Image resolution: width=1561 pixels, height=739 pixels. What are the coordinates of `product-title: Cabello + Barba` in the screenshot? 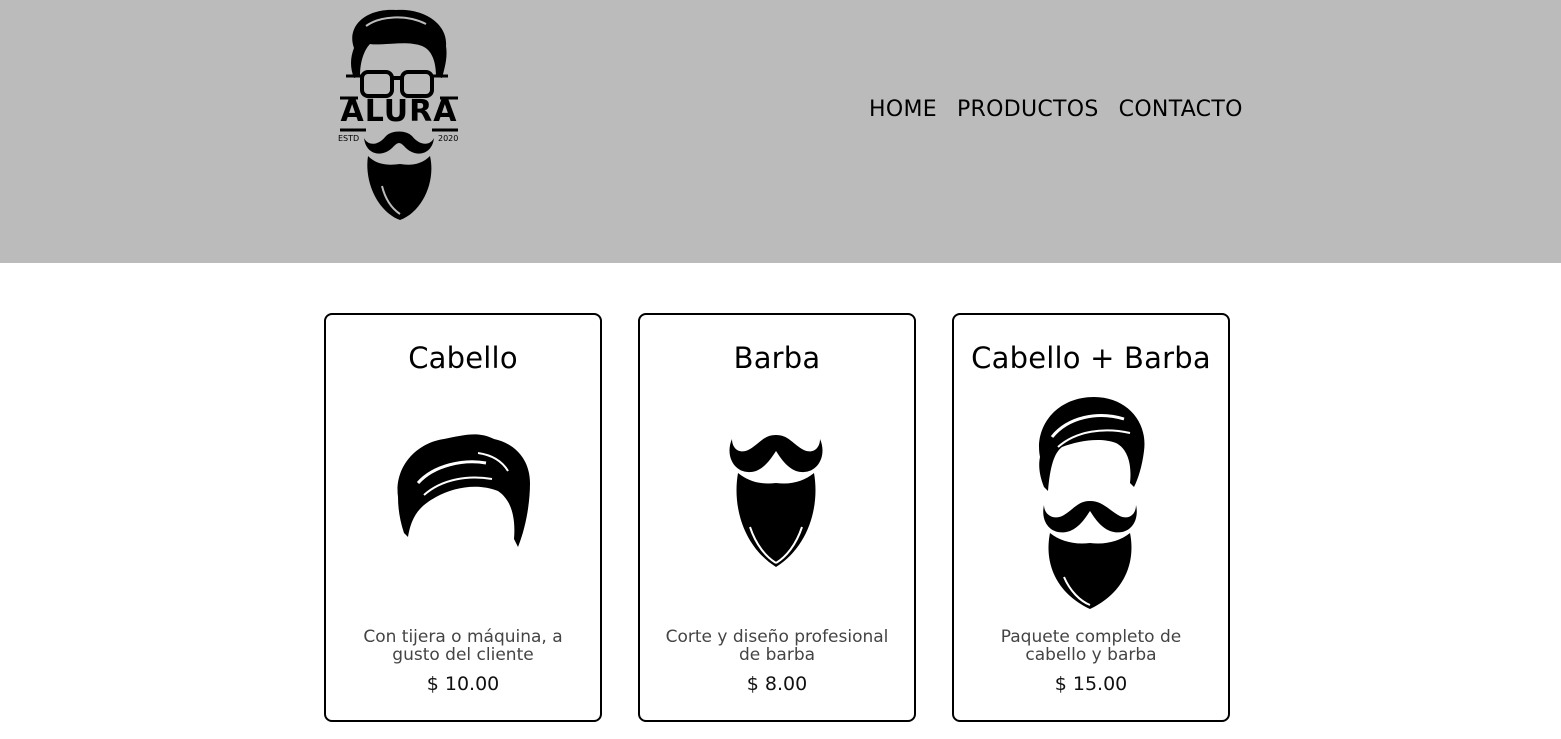 It's located at (1091, 358).